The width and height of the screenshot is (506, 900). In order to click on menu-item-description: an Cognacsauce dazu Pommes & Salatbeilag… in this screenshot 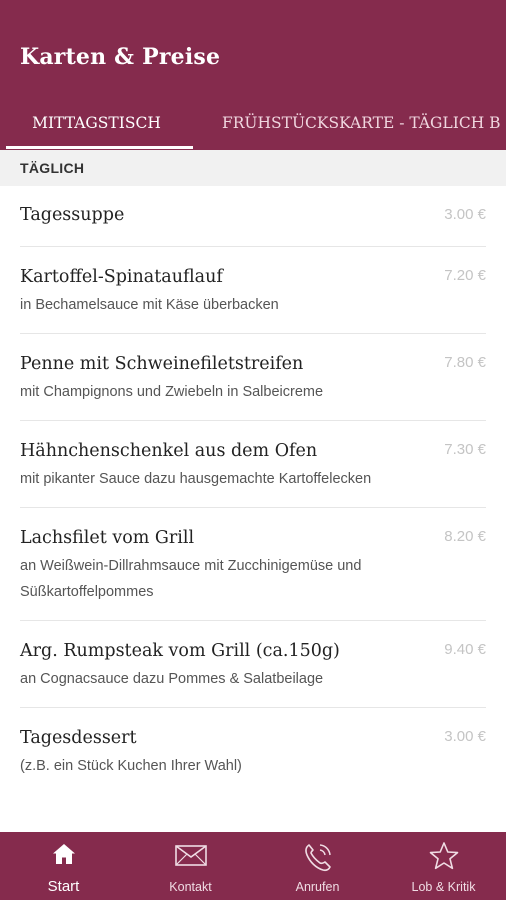, I will do `click(172, 679)`.